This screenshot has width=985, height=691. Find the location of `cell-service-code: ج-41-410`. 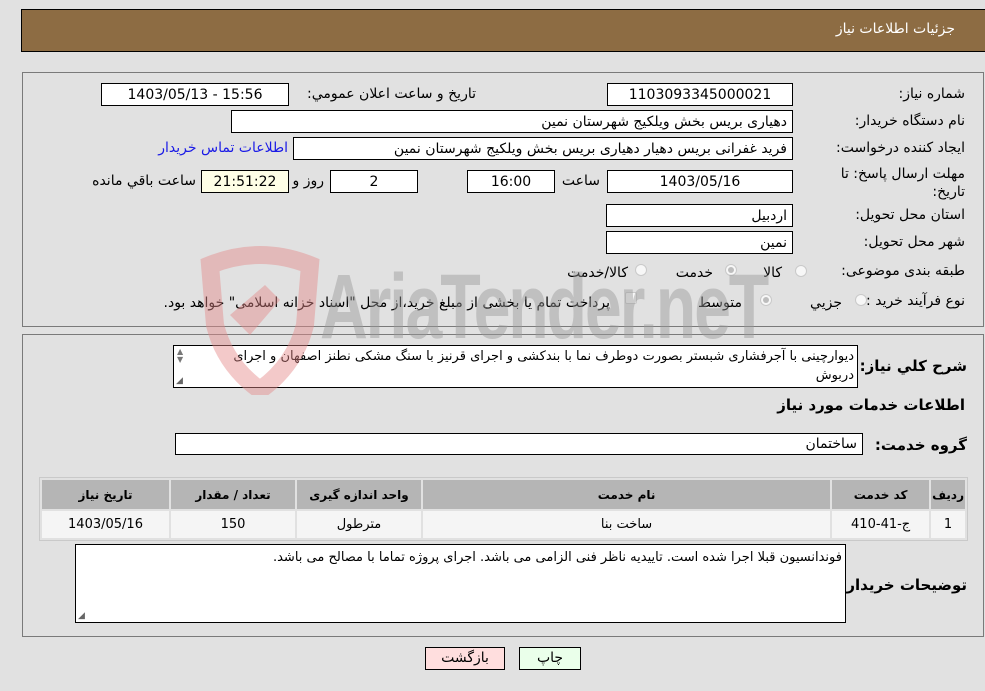

cell-service-code: ج-41-410 is located at coordinates (881, 524).